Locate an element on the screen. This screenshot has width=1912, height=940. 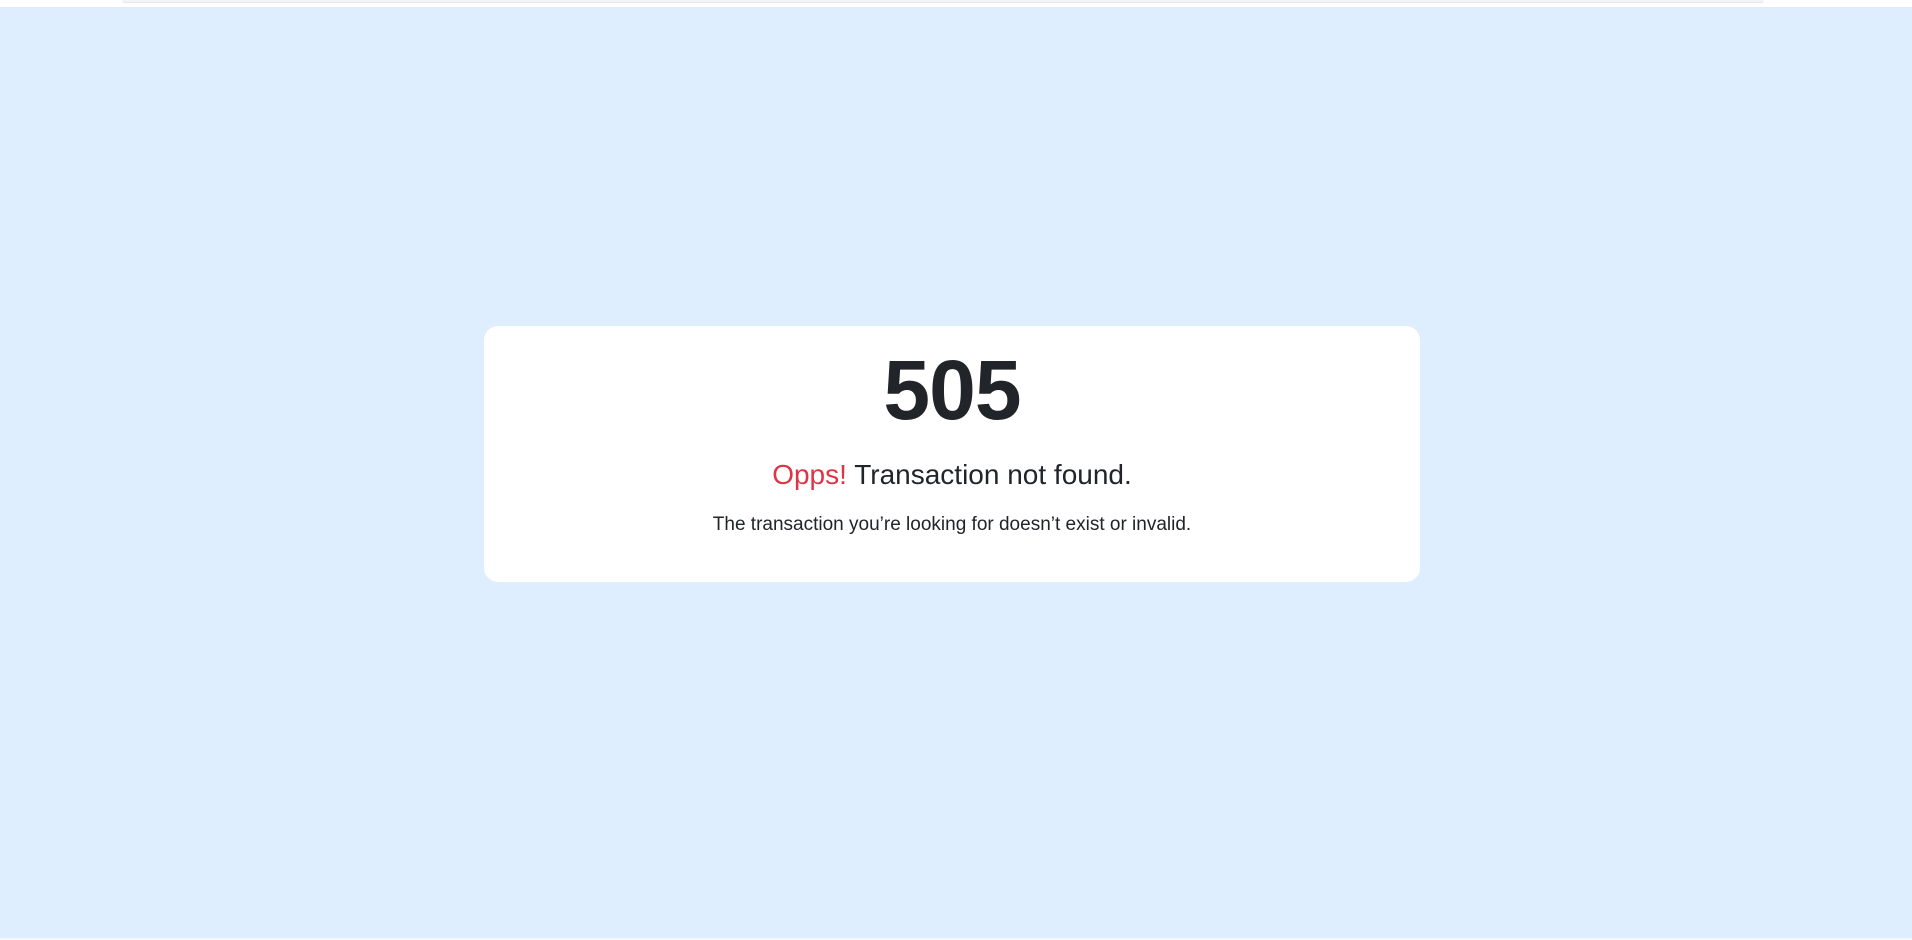
top-navbar-strip is located at coordinates (956, 4).